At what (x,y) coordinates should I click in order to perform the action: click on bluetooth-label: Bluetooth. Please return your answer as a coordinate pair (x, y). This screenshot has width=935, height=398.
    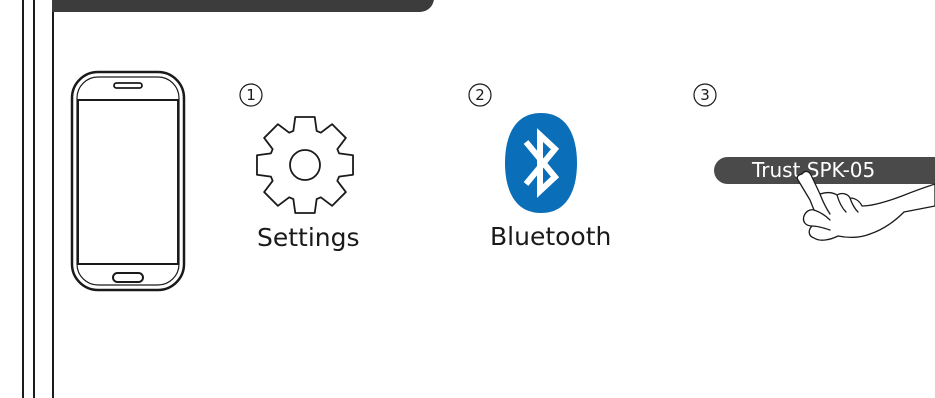
    Looking at the image, I should click on (551, 236).